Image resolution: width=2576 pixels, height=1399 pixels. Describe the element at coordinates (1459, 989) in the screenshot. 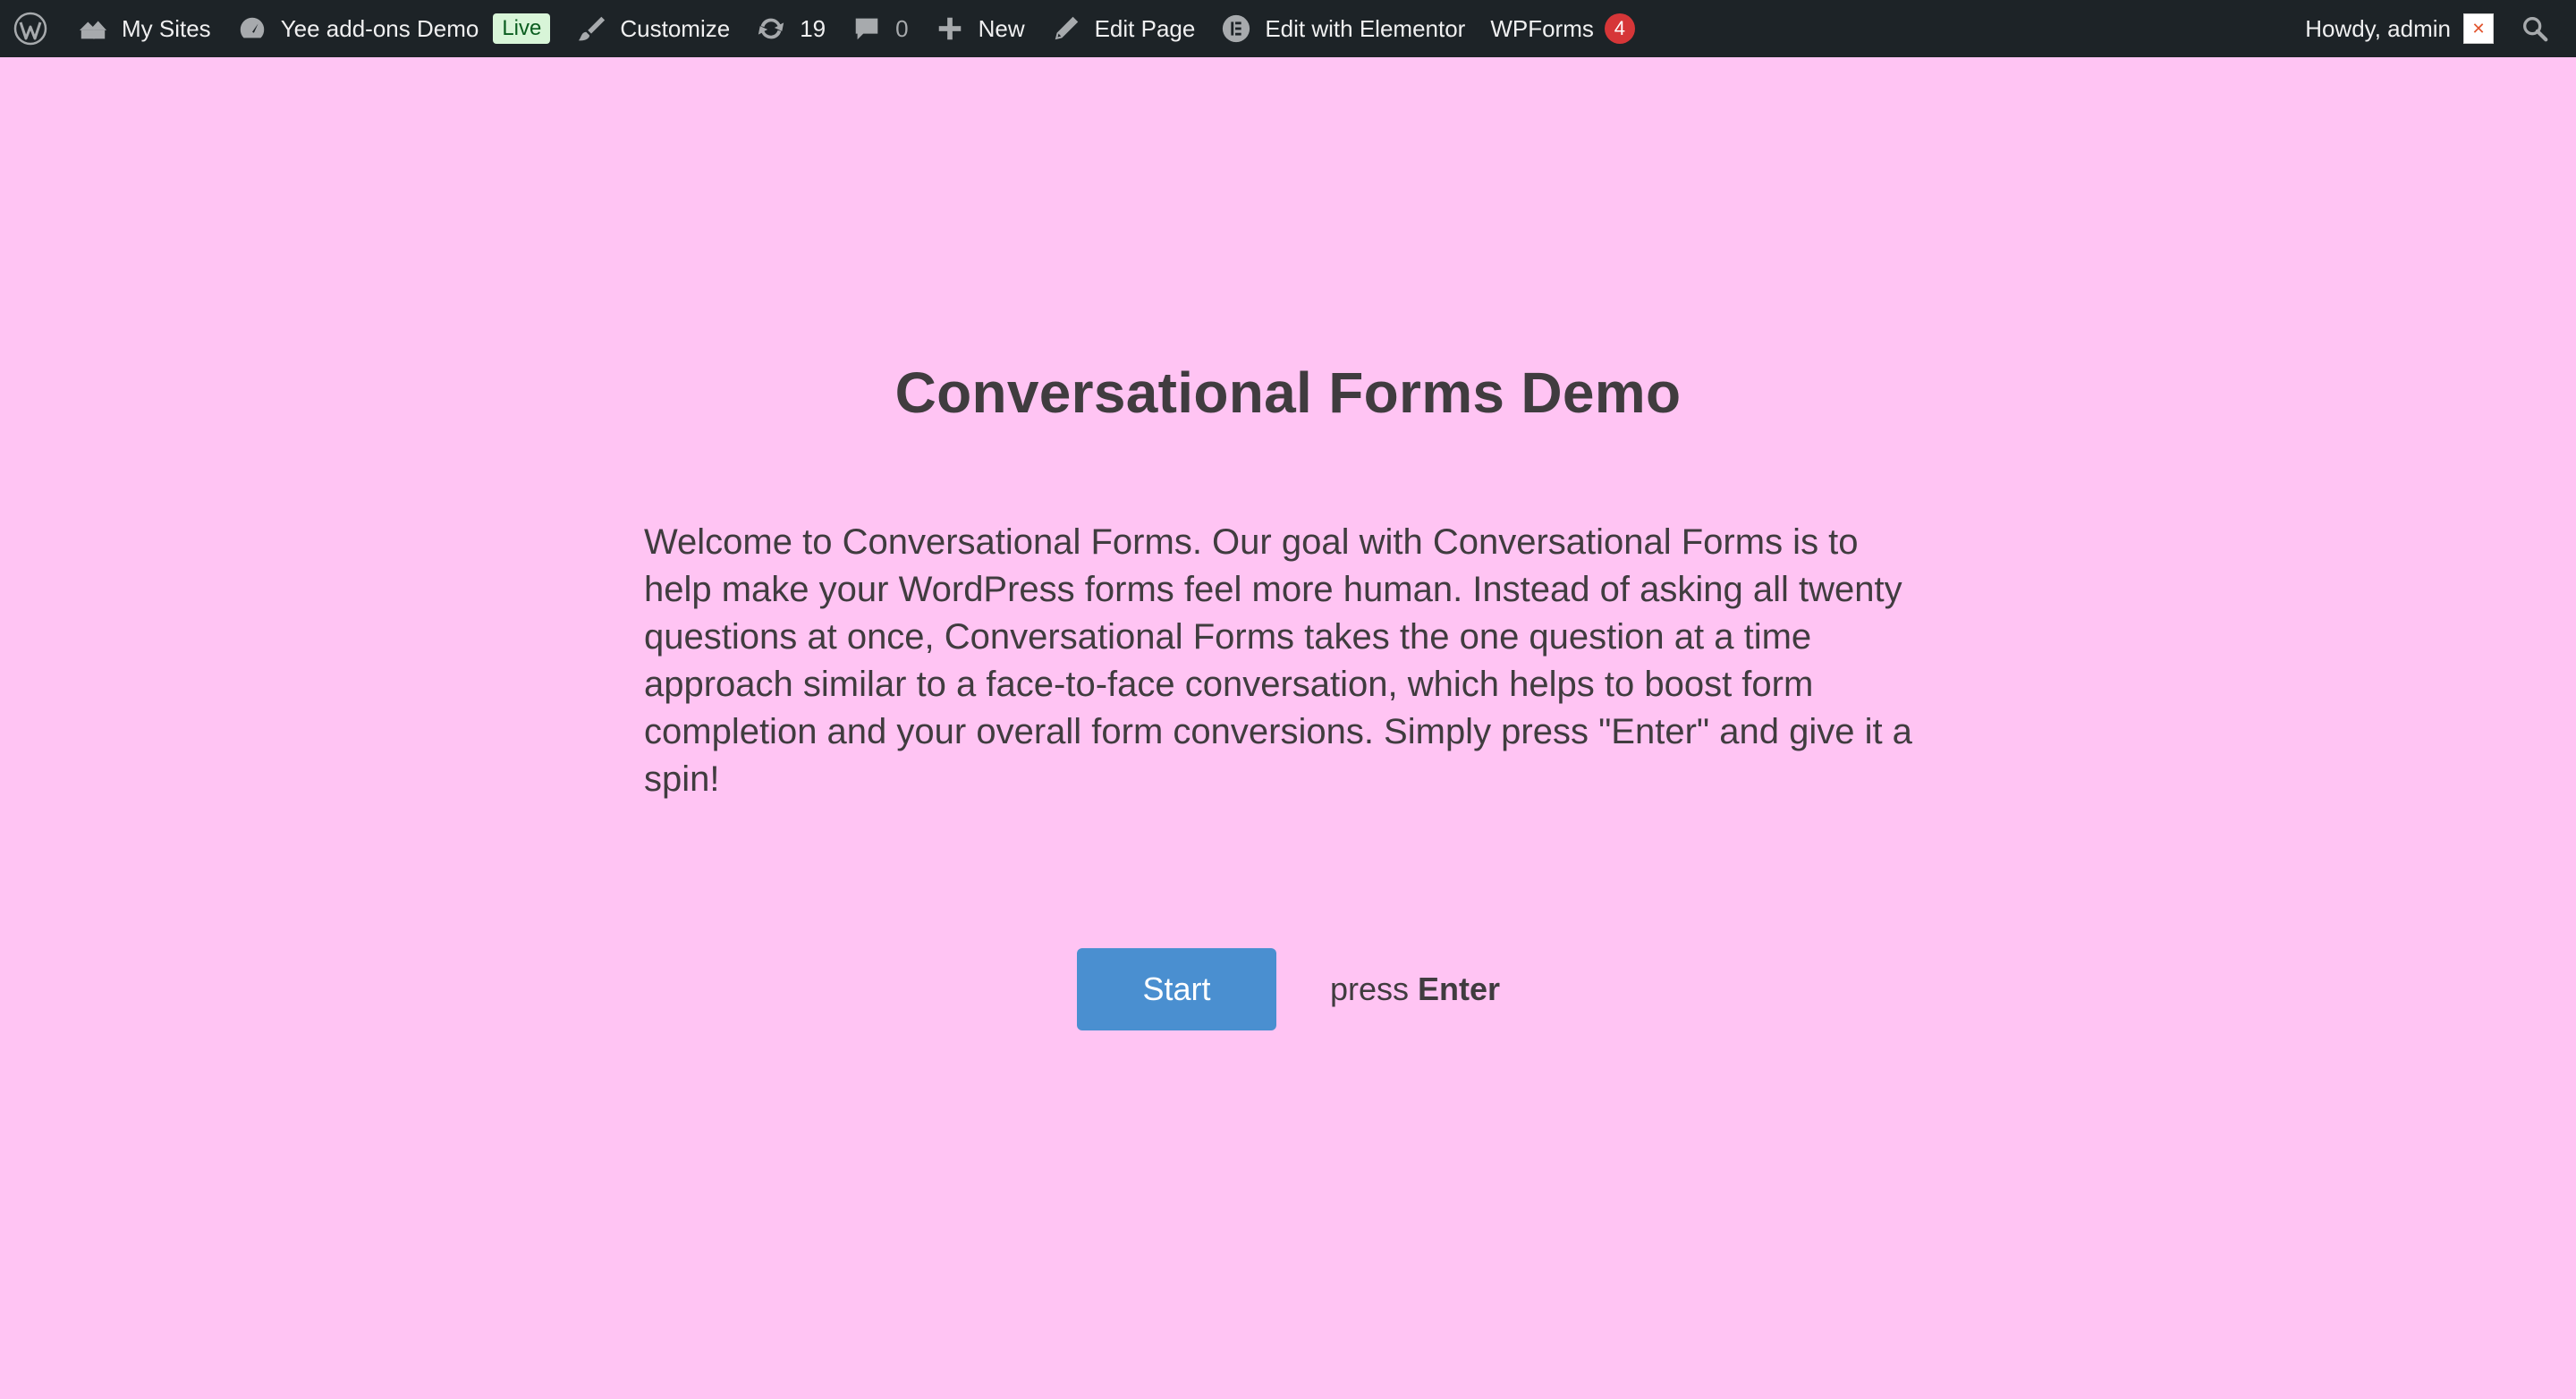

I see `enter-key-label: Enter` at that location.